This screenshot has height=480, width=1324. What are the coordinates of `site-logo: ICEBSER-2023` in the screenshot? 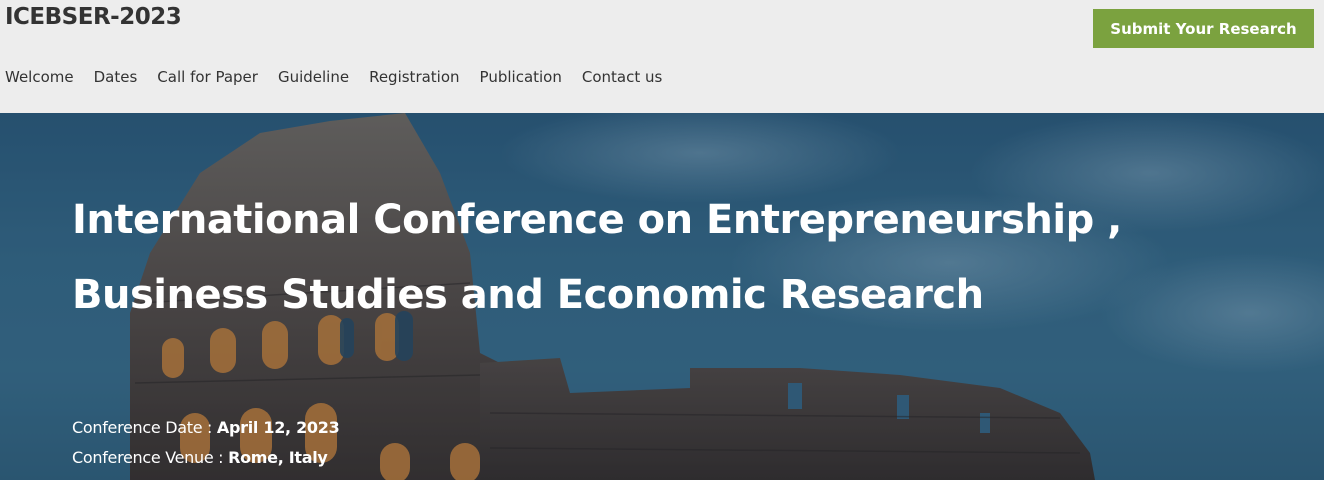 It's located at (93, 17).